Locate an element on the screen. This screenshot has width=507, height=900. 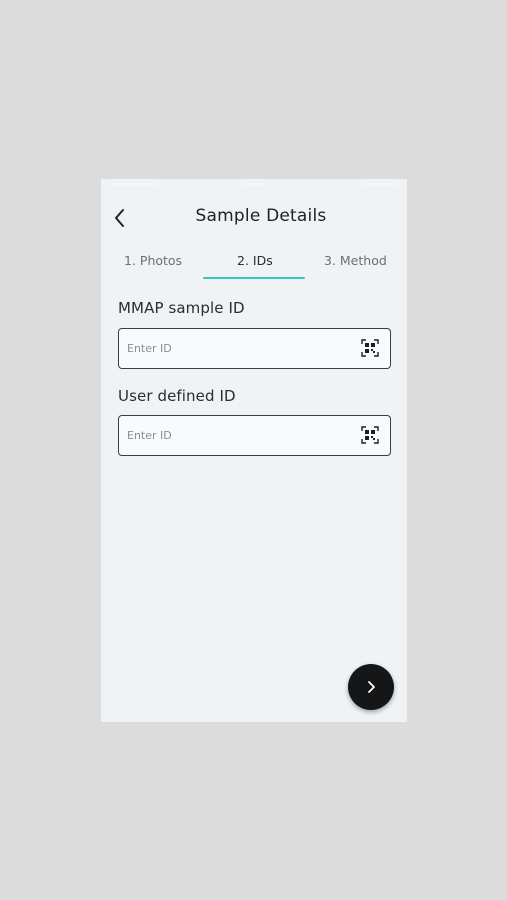
tab-ids: 2. IDs is located at coordinates (255, 260).